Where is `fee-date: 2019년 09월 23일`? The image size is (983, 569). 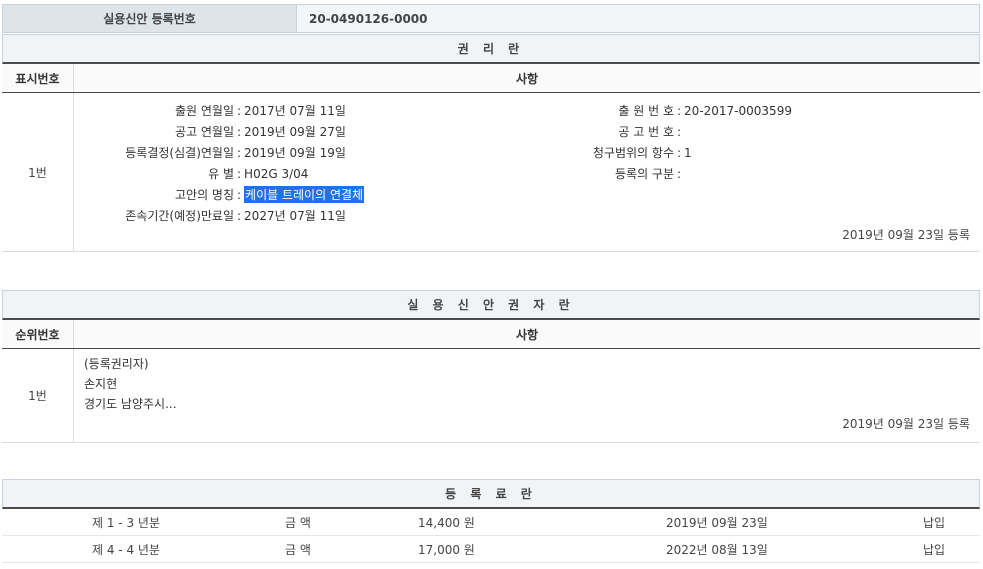
fee-date: 2019년 09월 23일 is located at coordinates (717, 522).